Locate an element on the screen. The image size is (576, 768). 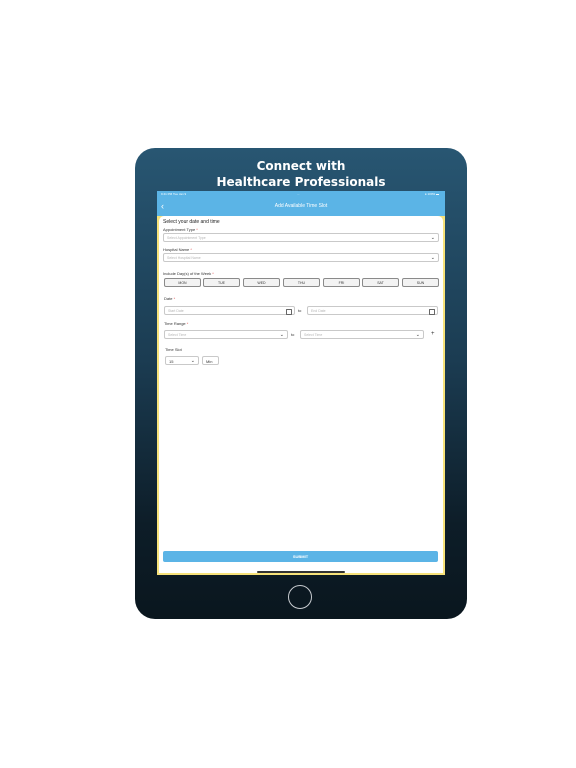
submit-button: SUBMIT is located at coordinates (300, 556).